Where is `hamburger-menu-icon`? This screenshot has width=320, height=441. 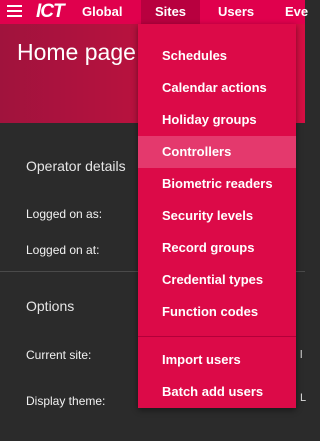 hamburger-menu-icon is located at coordinates (14, 11).